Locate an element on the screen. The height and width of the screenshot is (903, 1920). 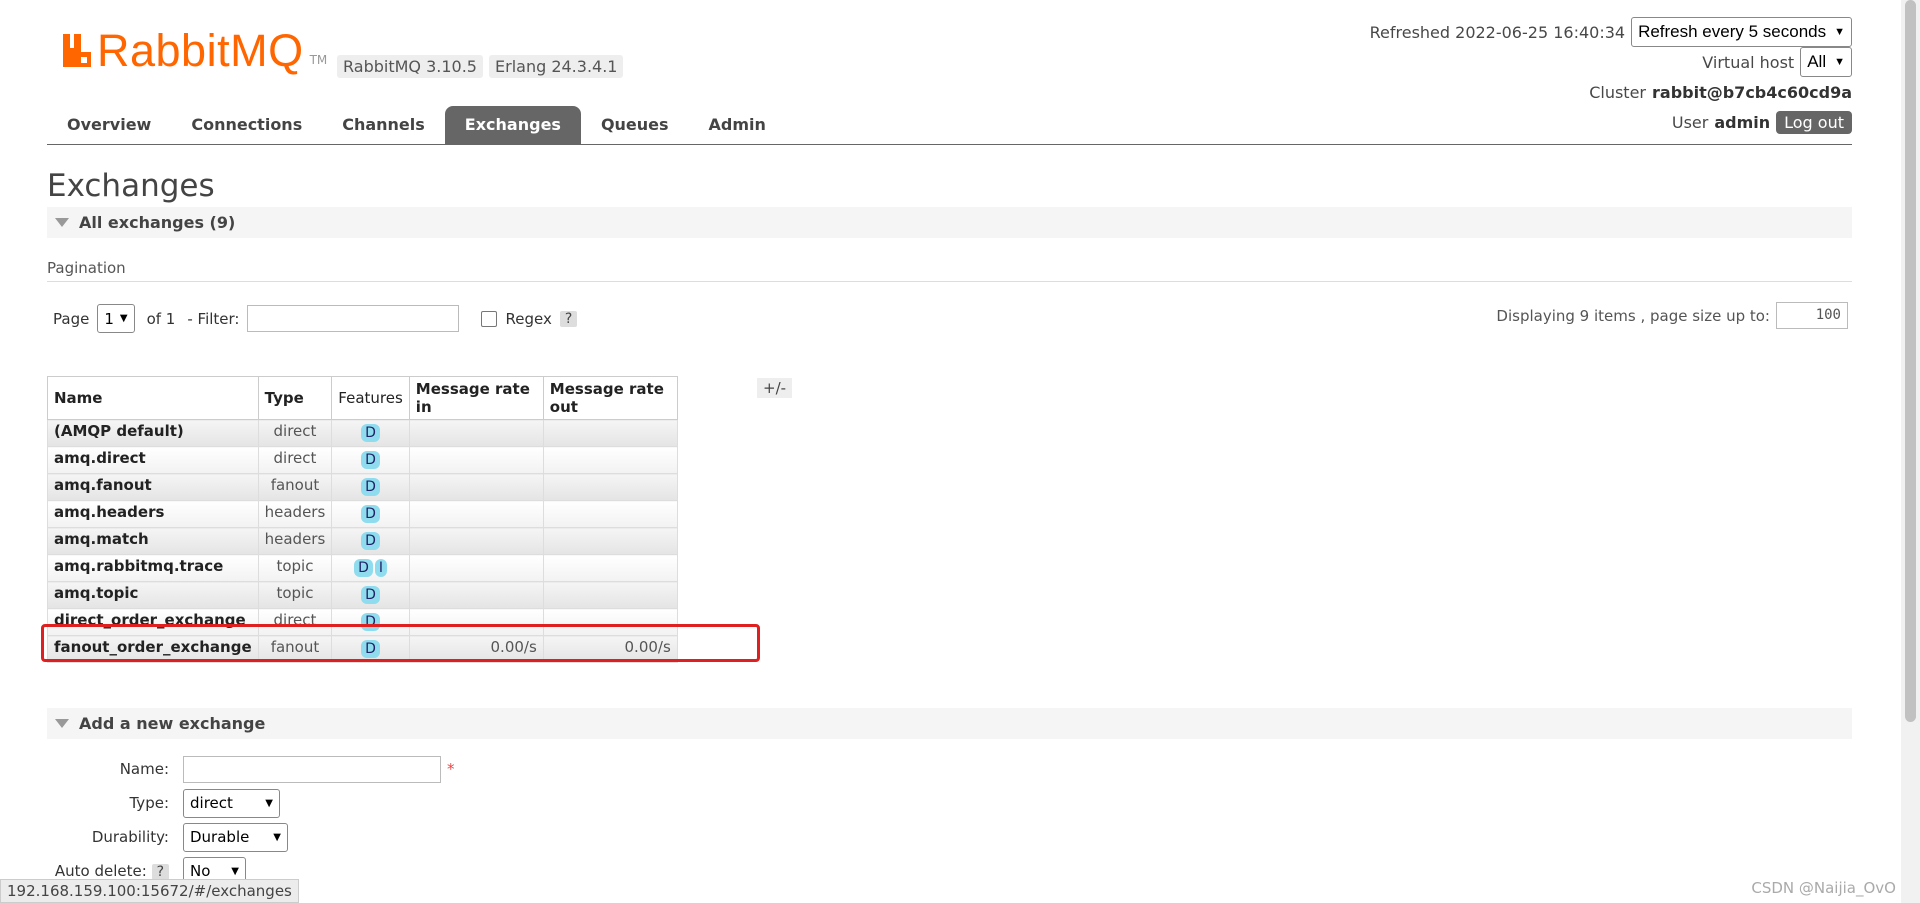
form-row-name: Name: * is located at coordinates (251, 769).